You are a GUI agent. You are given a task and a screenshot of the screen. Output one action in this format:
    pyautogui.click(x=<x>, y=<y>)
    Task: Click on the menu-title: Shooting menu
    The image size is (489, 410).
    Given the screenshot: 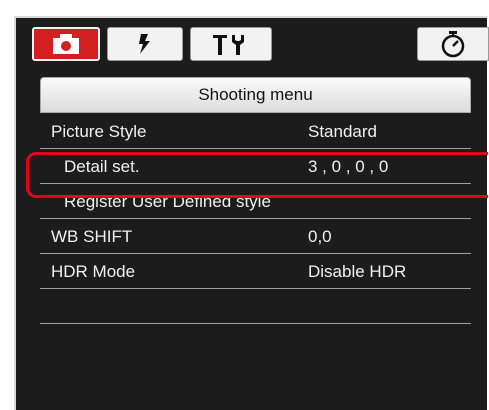 What is the action you would take?
    pyautogui.click(x=255, y=94)
    